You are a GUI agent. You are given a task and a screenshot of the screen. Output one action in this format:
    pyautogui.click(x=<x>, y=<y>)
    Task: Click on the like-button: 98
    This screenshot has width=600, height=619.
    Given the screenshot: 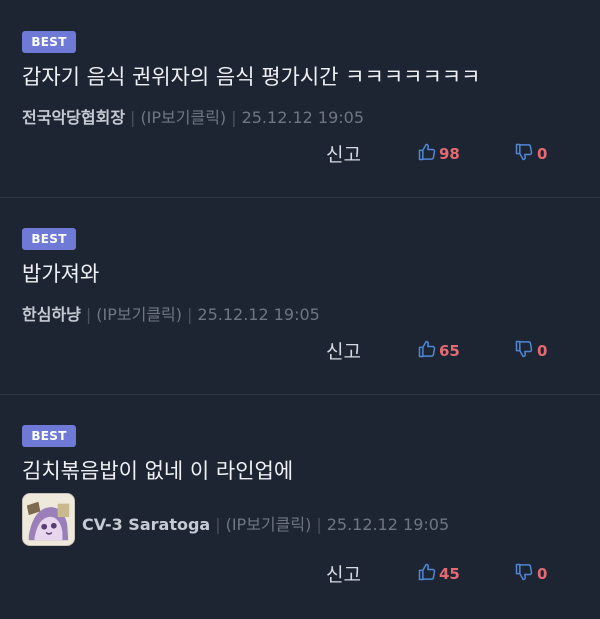 What is the action you would take?
    pyautogui.click(x=438, y=154)
    